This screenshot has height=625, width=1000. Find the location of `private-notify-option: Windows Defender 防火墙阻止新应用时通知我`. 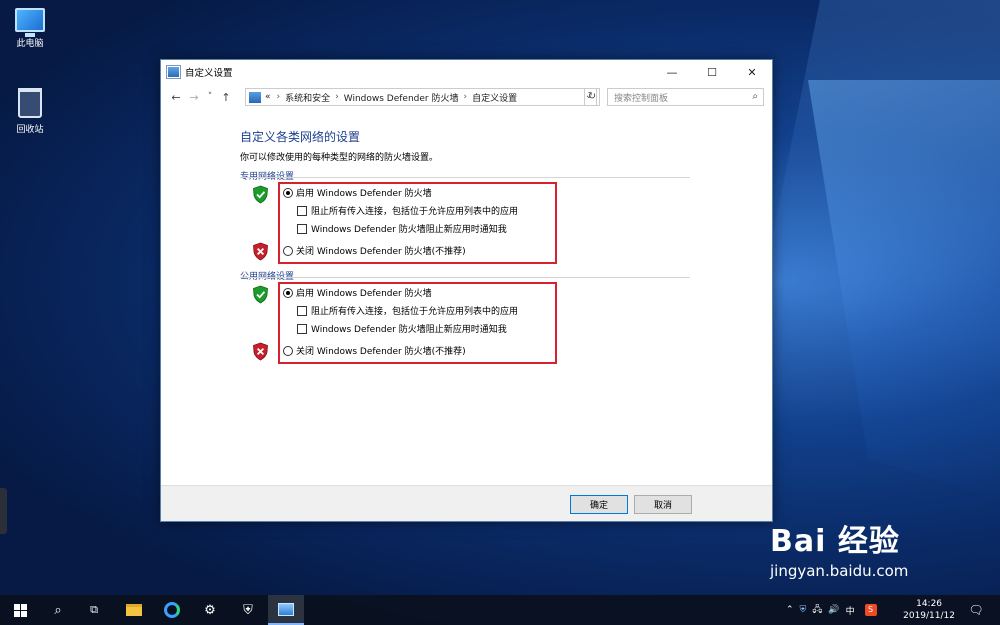

private-notify-option: Windows Defender 防火墙阻止新应用时通知我 is located at coordinates (402, 228).